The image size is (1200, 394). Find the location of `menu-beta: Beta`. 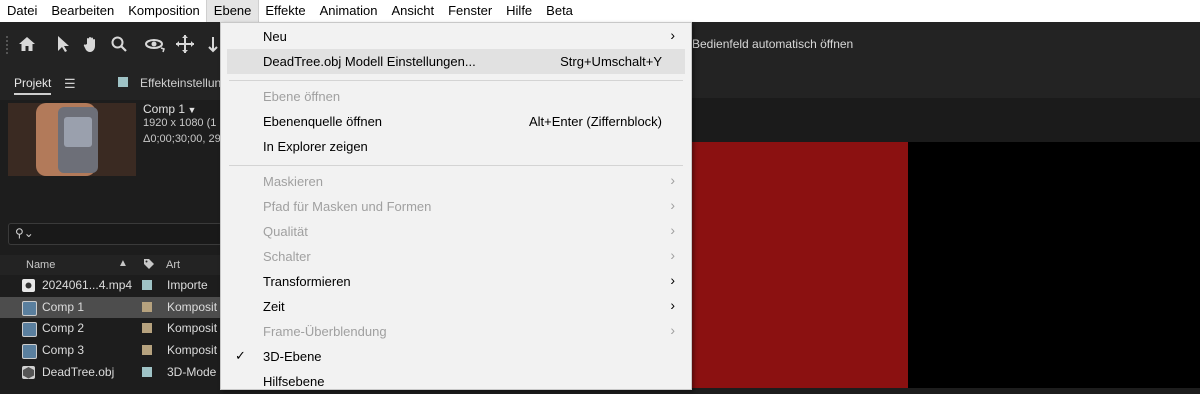

menu-beta: Beta is located at coordinates (559, 11).